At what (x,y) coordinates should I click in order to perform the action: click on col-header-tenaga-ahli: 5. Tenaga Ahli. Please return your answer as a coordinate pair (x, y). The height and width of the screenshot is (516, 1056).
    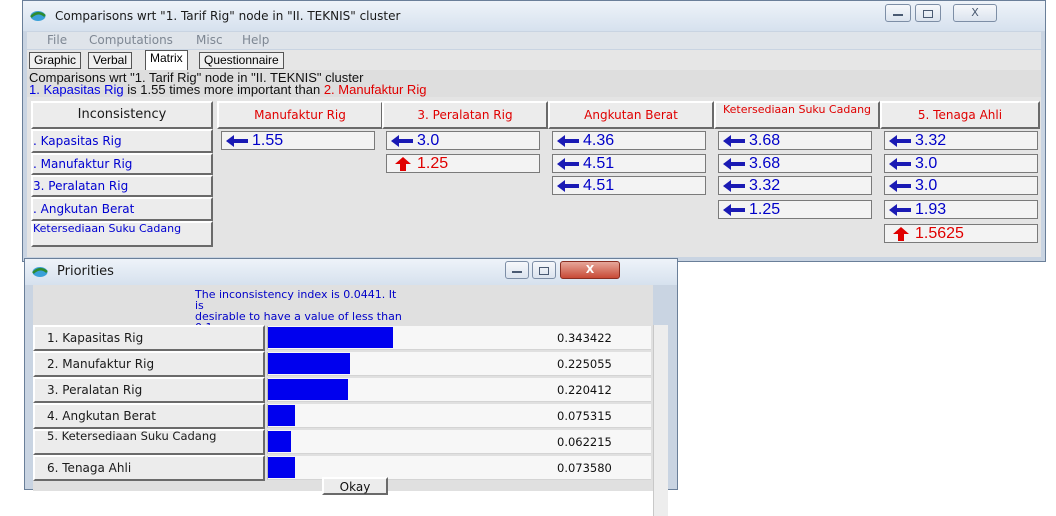
    Looking at the image, I should click on (960, 115).